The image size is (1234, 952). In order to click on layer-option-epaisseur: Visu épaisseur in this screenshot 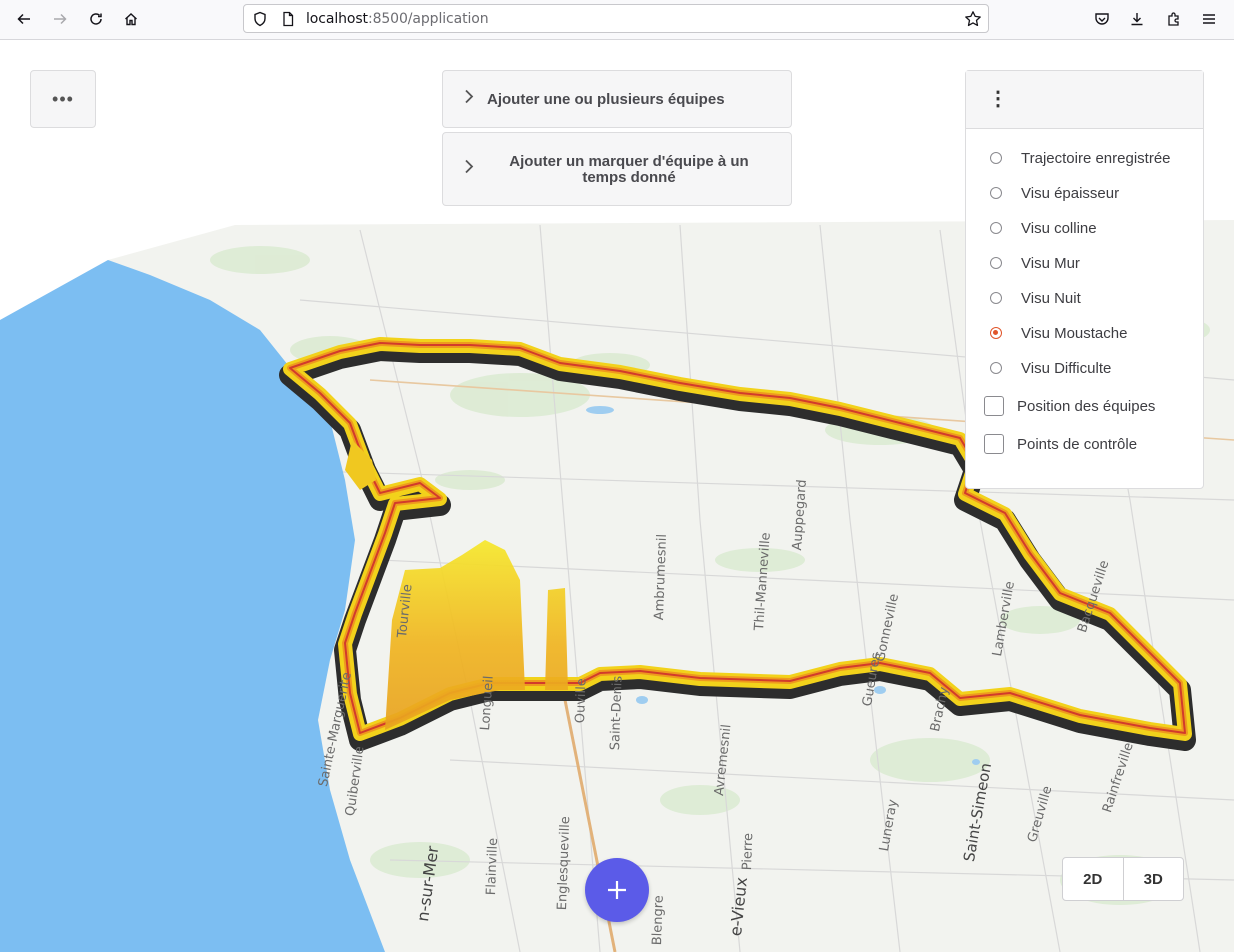, I will do `click(1054, 193)`.